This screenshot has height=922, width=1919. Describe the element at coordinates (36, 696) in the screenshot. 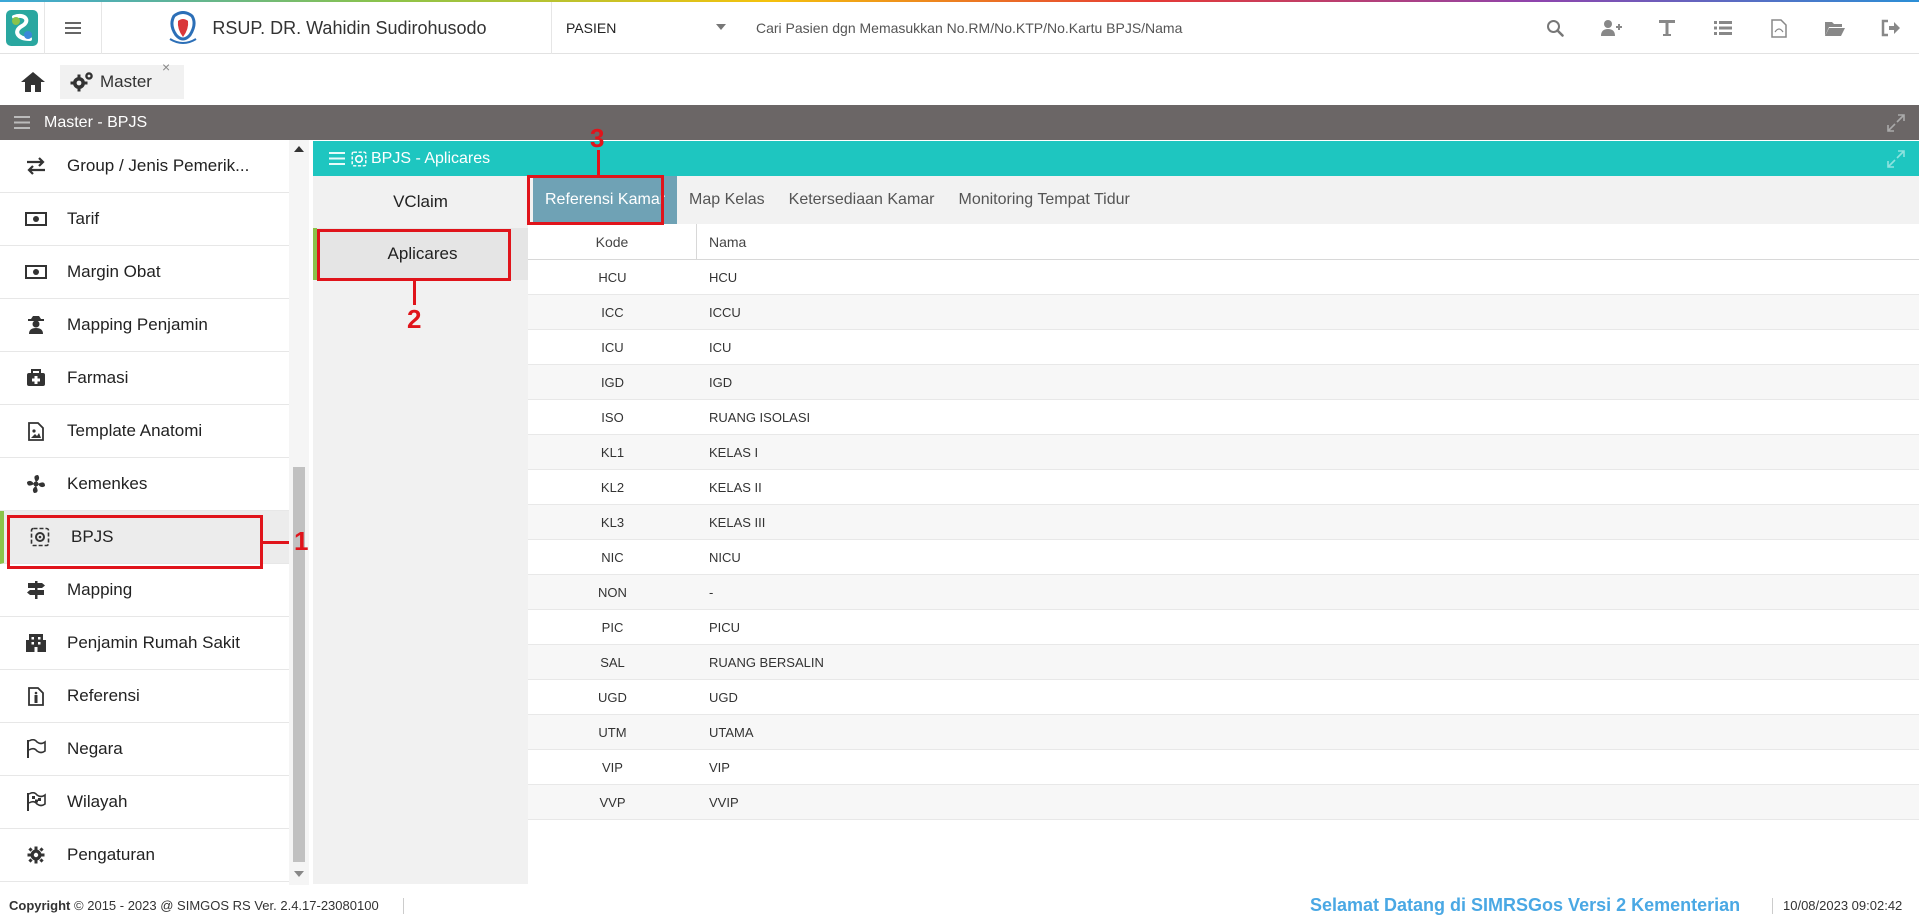

I see `document-icon` at that location.